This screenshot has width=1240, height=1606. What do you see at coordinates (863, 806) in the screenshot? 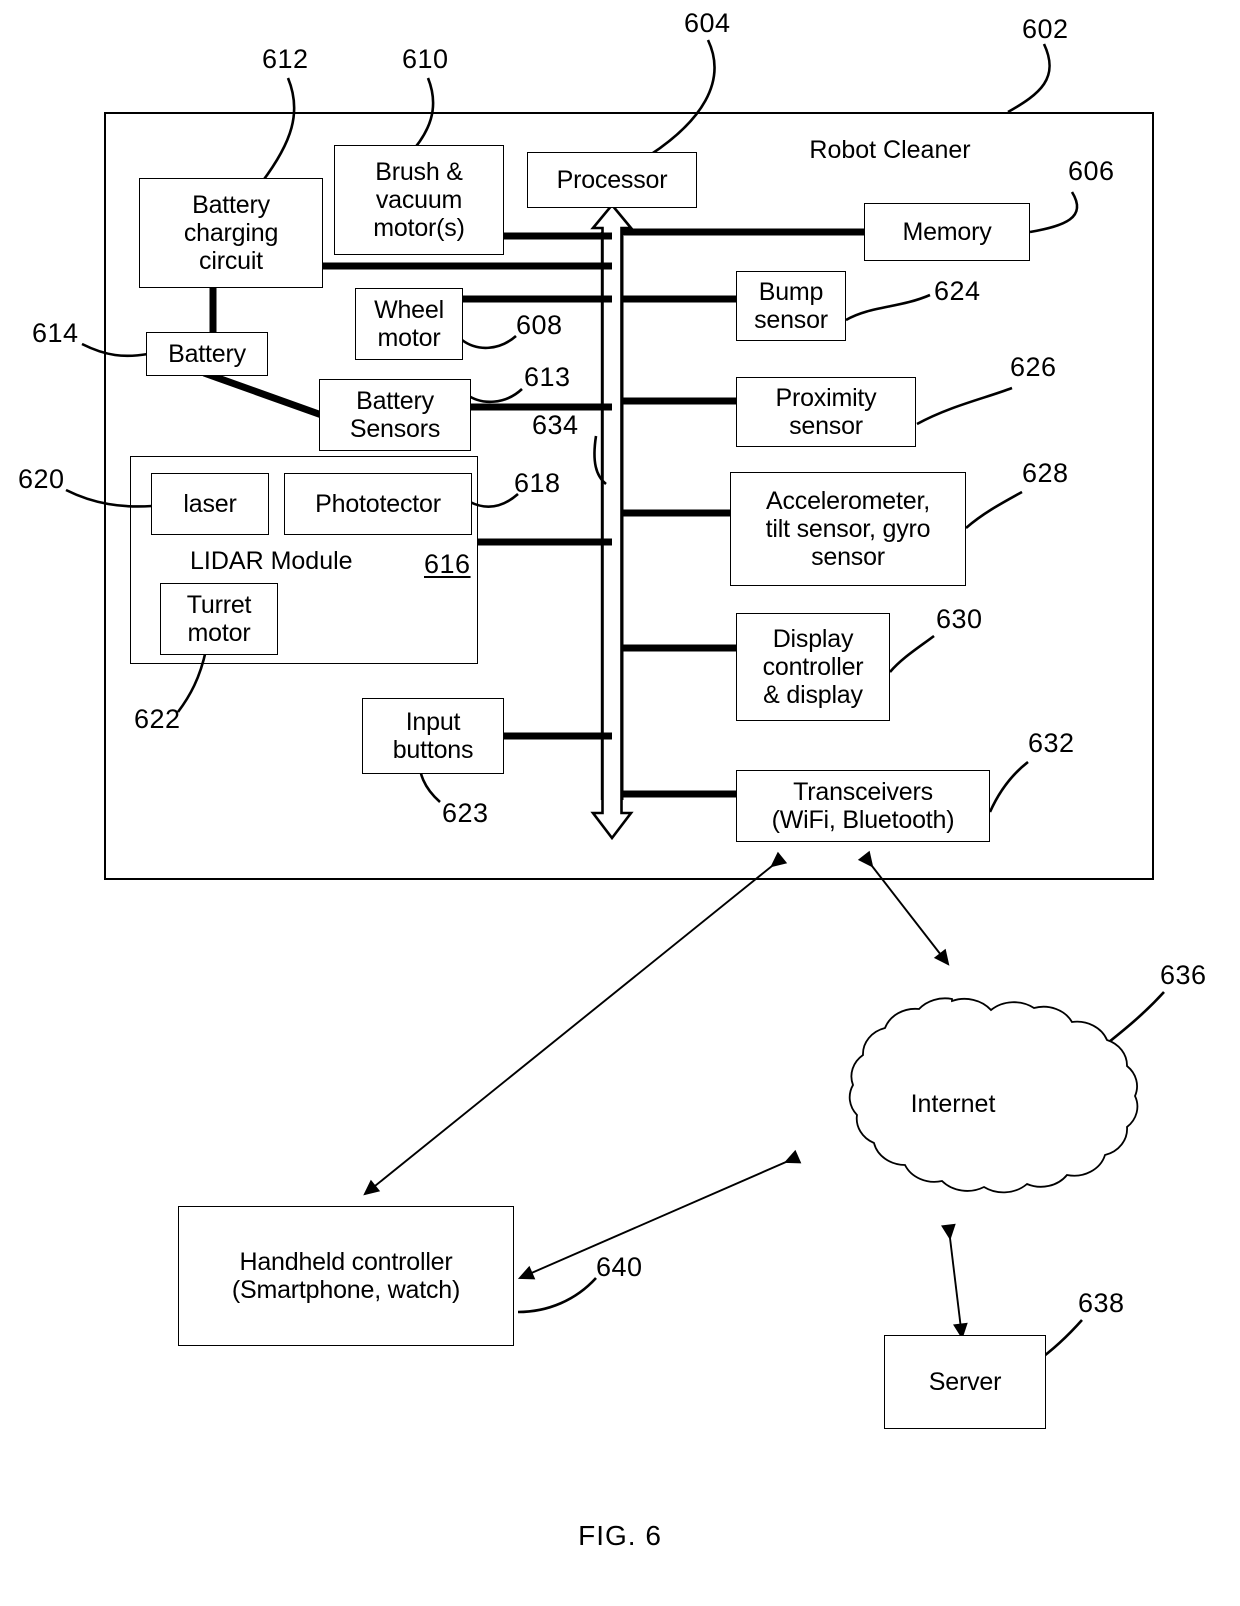
I see `transceivers-box: Transceivers (WiFi, Bluetooth)` at bounding box center [863, 806].